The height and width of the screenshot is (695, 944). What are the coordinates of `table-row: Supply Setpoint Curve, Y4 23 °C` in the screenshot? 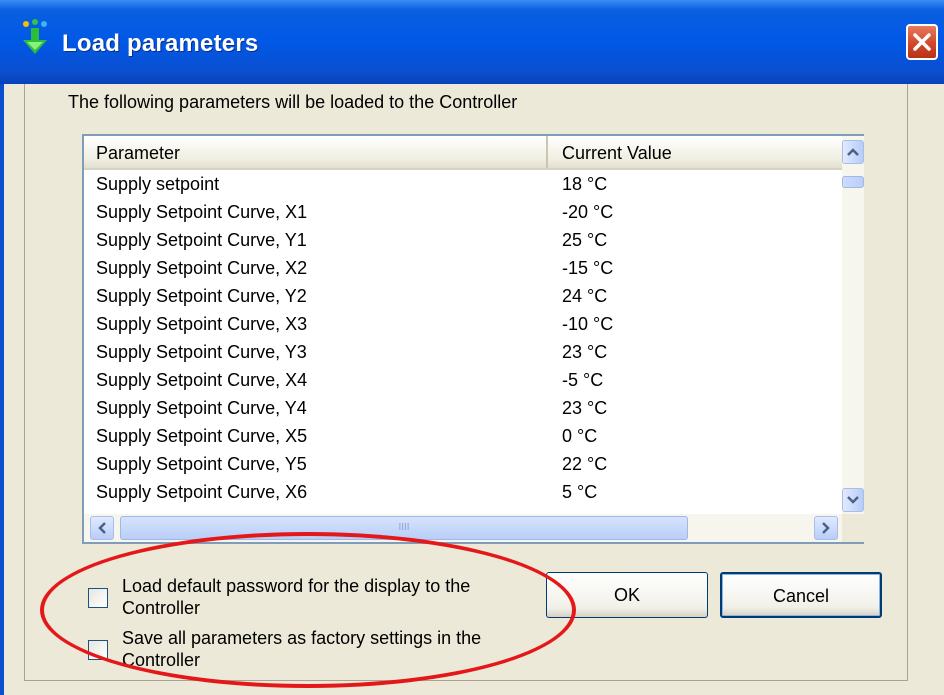 It's located at (463, 408).